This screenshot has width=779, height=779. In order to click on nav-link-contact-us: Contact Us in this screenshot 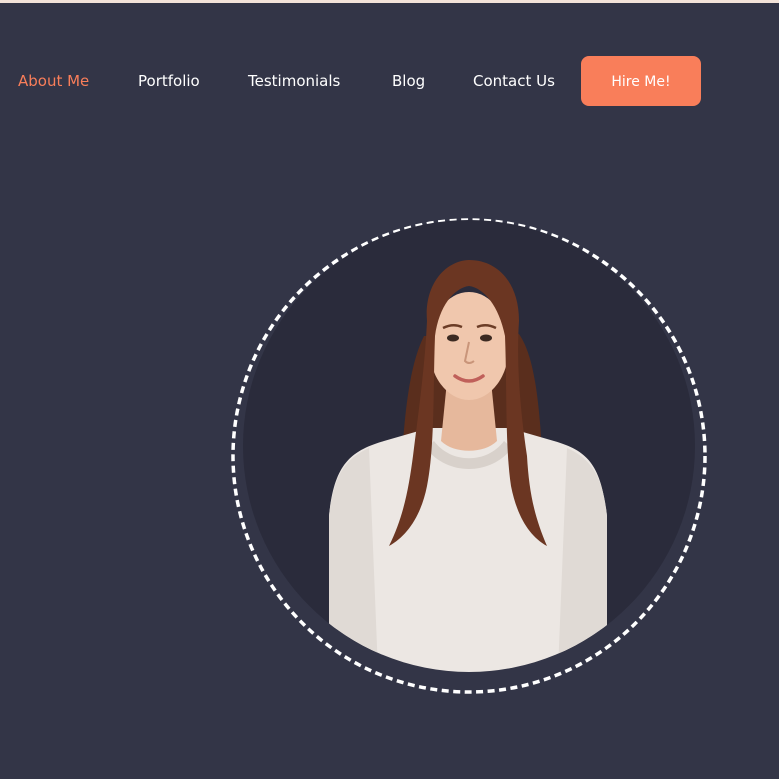, I will do `click(514, 81)`.